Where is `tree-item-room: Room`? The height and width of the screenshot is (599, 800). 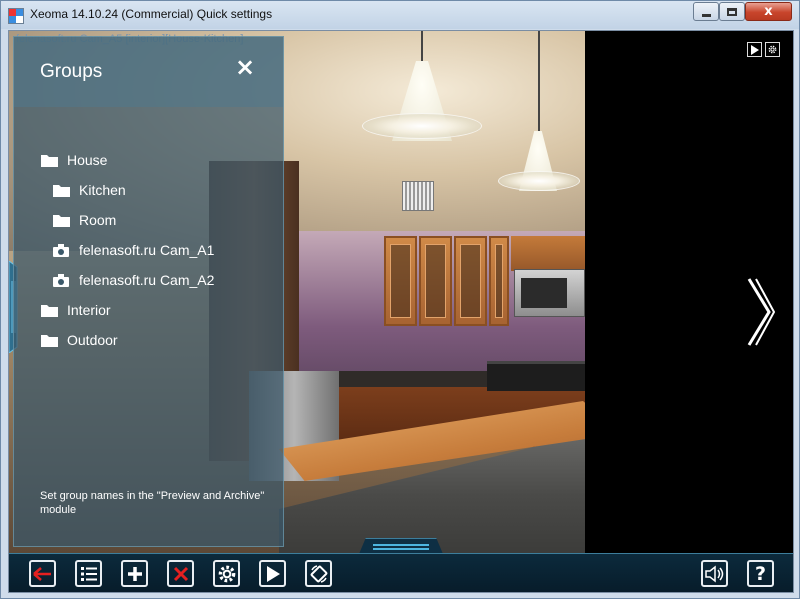 tree-item-room: Room is located at coordinates (84, 220).